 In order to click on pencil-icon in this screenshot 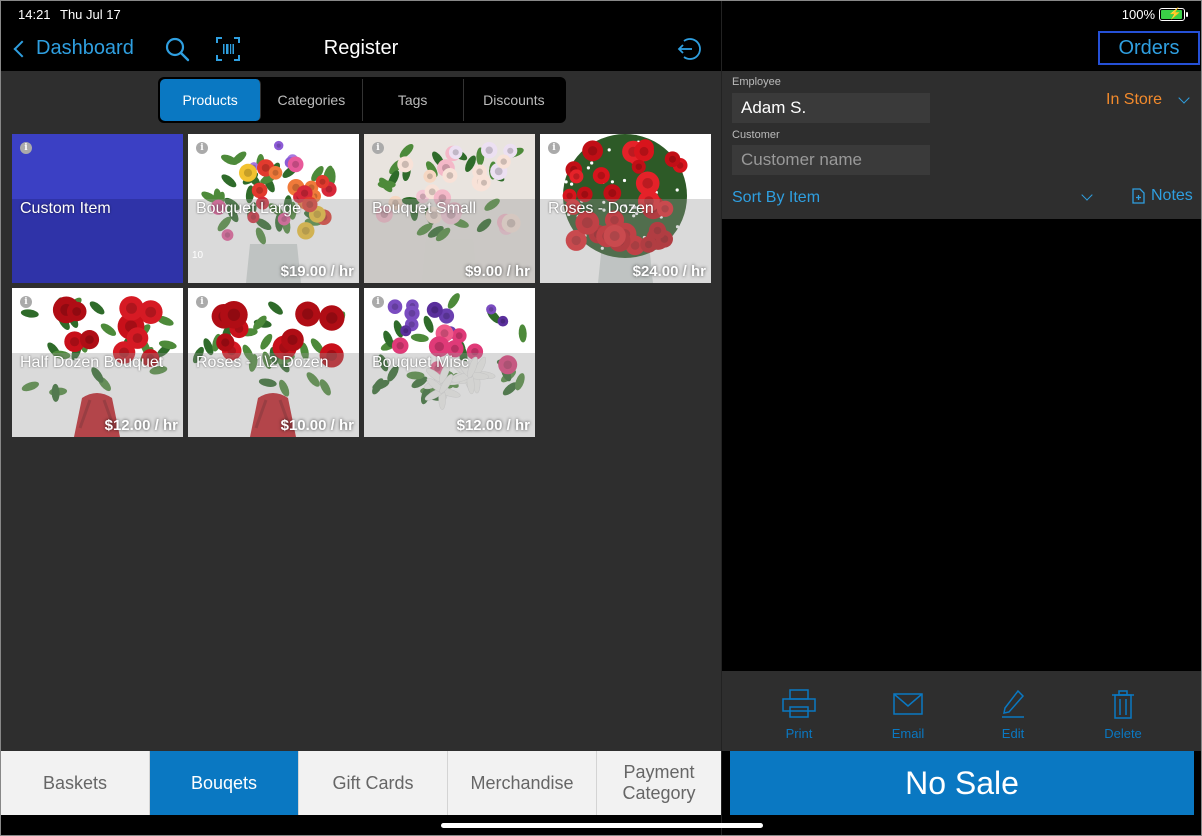, I will do `click(1013, 703)`.